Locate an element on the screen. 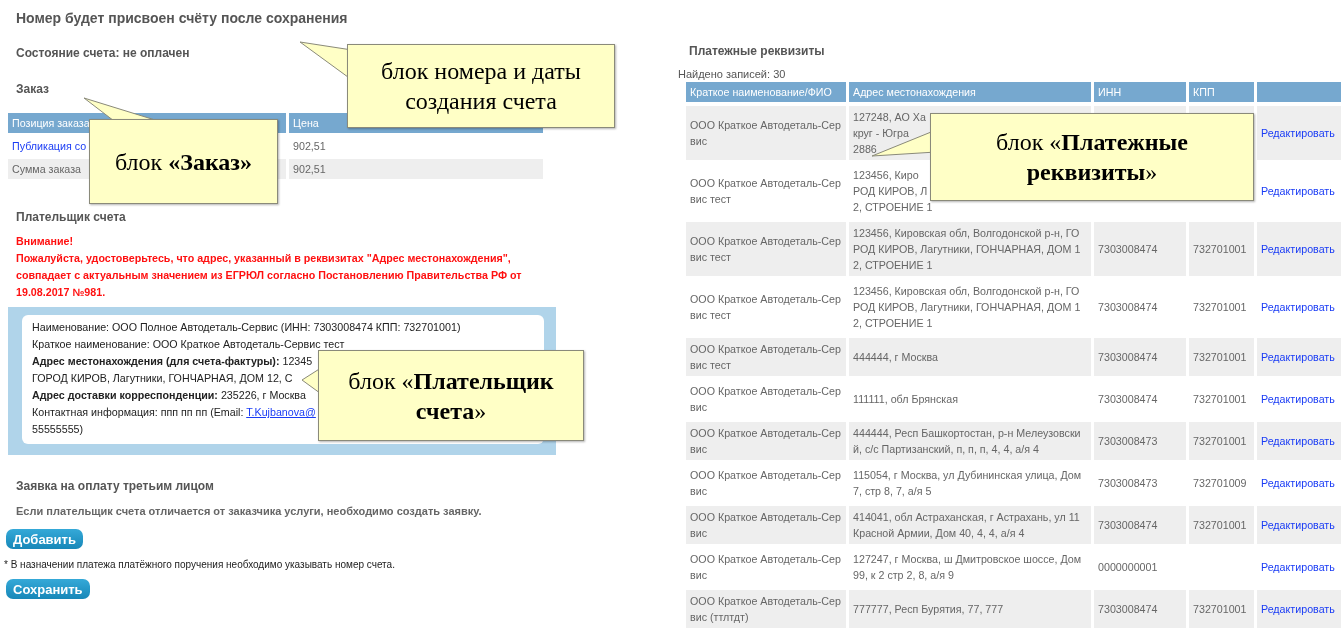  table-cell: ООО Краткое Автодеталь-Сер вис (ттлтдт) is located at coordinates (766, 609).